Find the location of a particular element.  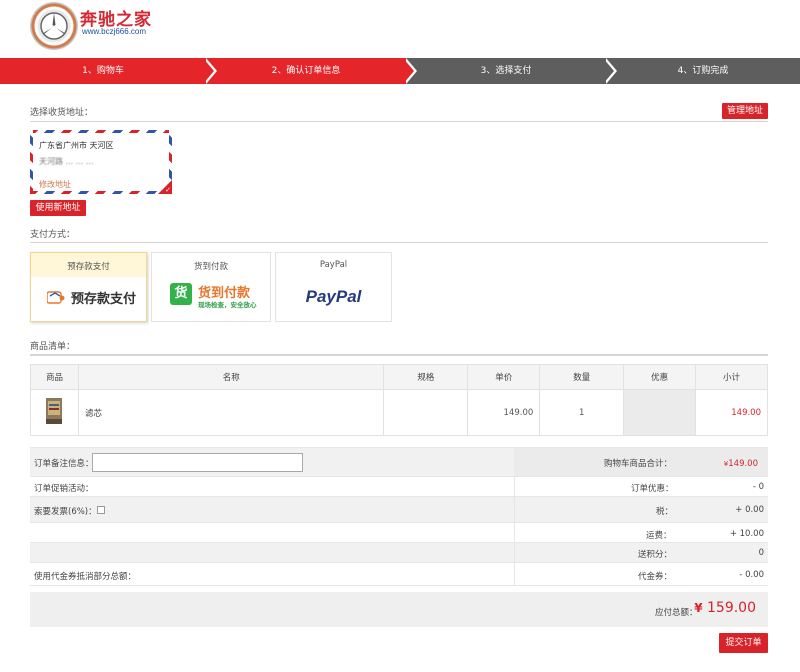

points-value: 0 is located at coordinates (761, 553).